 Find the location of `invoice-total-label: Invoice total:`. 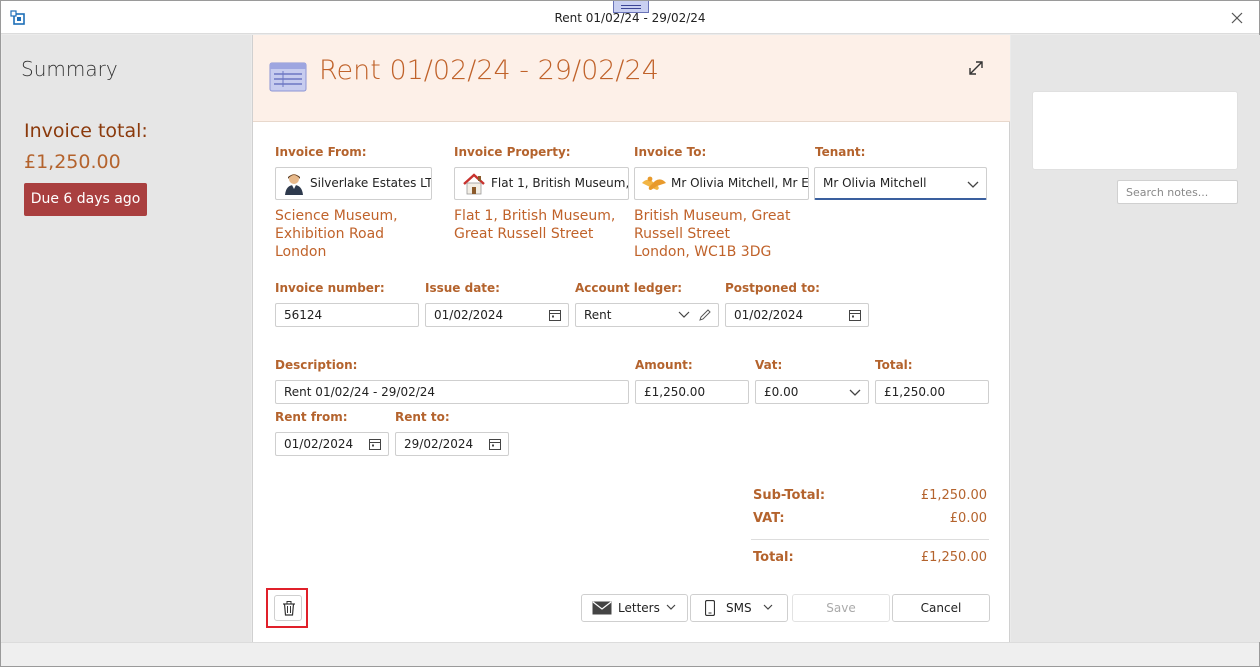

invoice-total-label: Invoice total: is located at coordinates (86, 131).